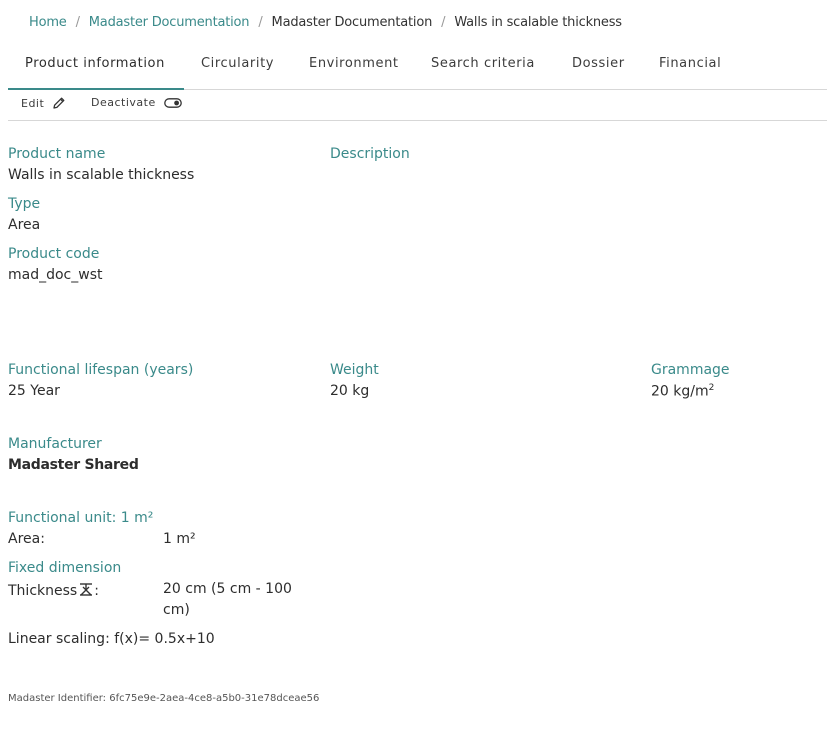  What do you see at coordinates (26, 539) in the screenshot?
I see `area-label: Area:` at bounding box center [26, 539].